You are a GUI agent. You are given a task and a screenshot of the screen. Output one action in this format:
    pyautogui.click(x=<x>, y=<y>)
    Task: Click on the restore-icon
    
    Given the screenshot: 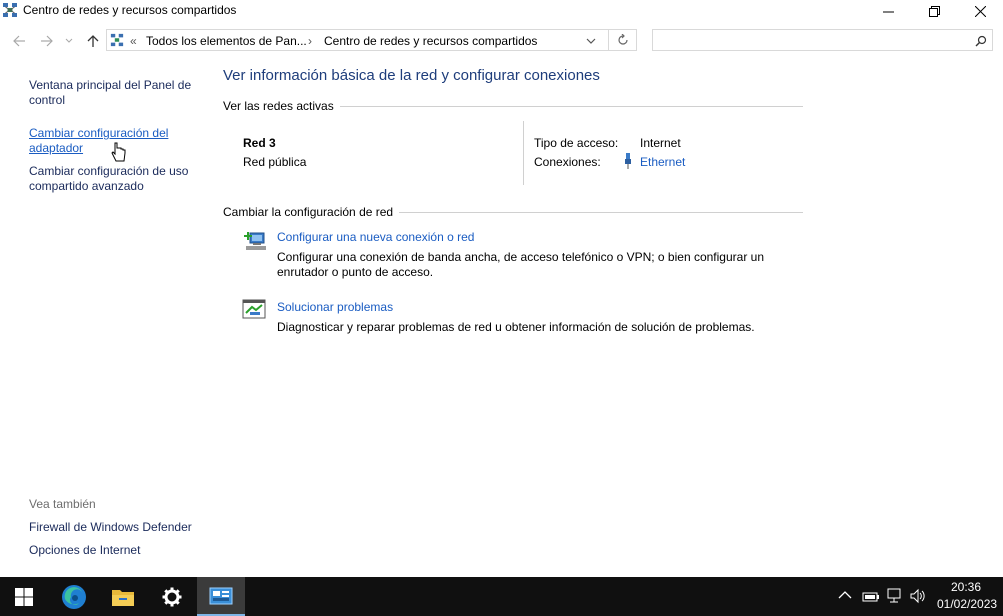 What is the action you would take?
    pyautogui.click(x=934, y=11)
    